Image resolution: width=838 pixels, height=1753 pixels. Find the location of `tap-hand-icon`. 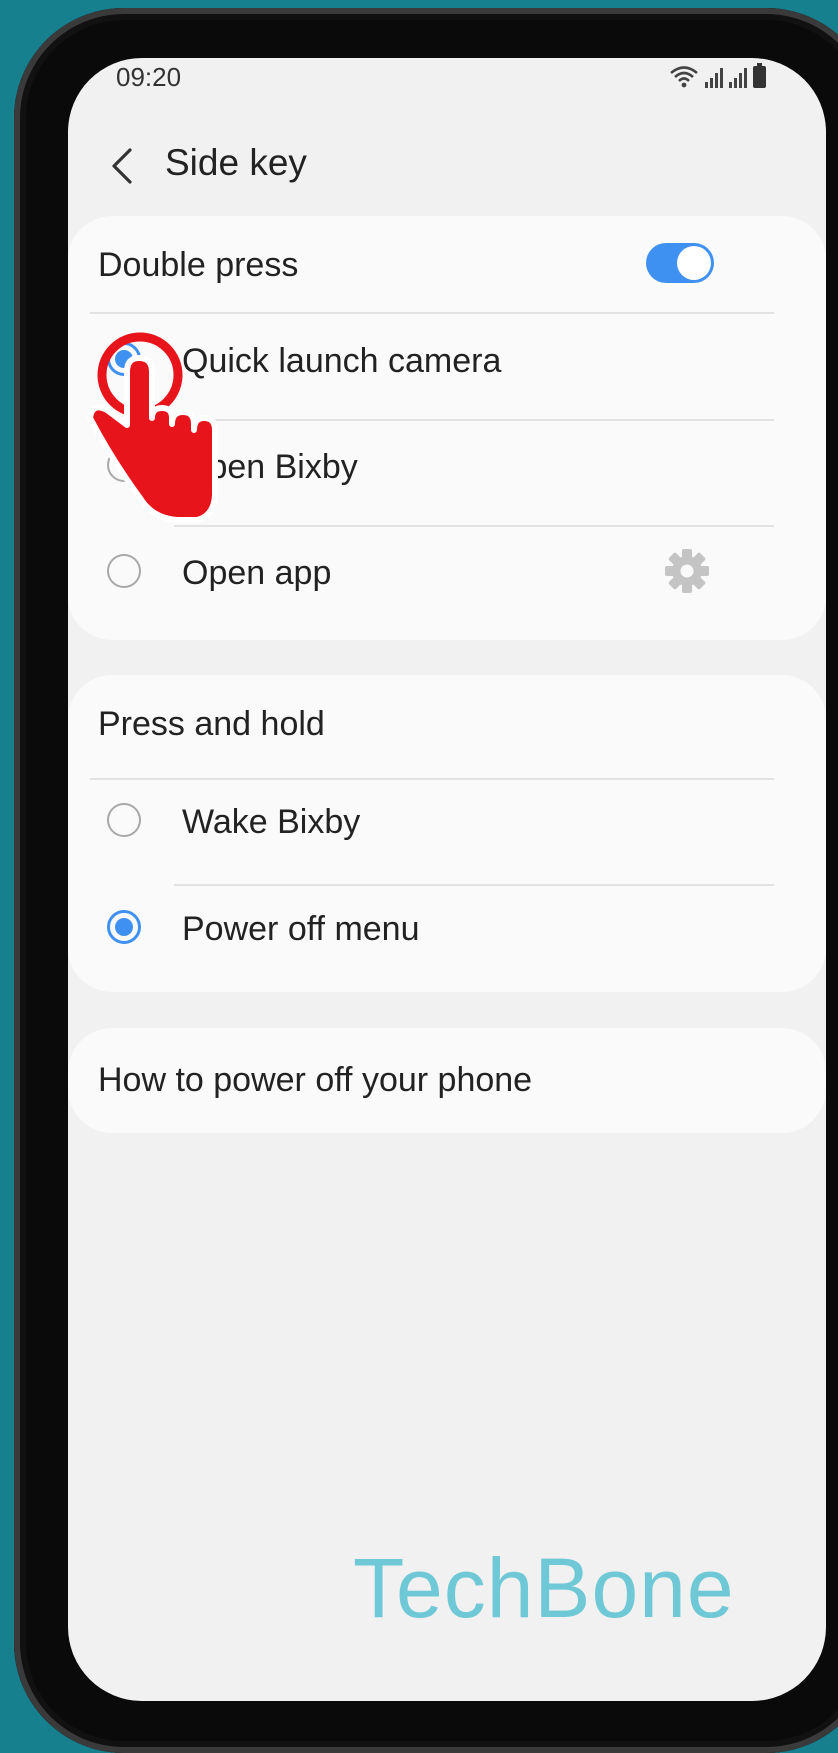

tap-hand-icon is located at coordinates (152, 427).